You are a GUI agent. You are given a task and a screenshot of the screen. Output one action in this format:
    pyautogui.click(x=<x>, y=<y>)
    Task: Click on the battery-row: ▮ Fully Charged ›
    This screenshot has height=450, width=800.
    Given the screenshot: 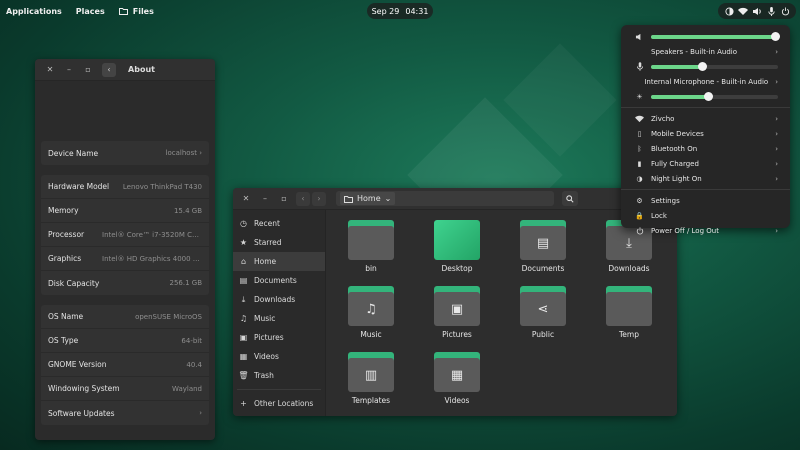 What is the action you would take?
    pyautogui.click(x=705, y=163)
    